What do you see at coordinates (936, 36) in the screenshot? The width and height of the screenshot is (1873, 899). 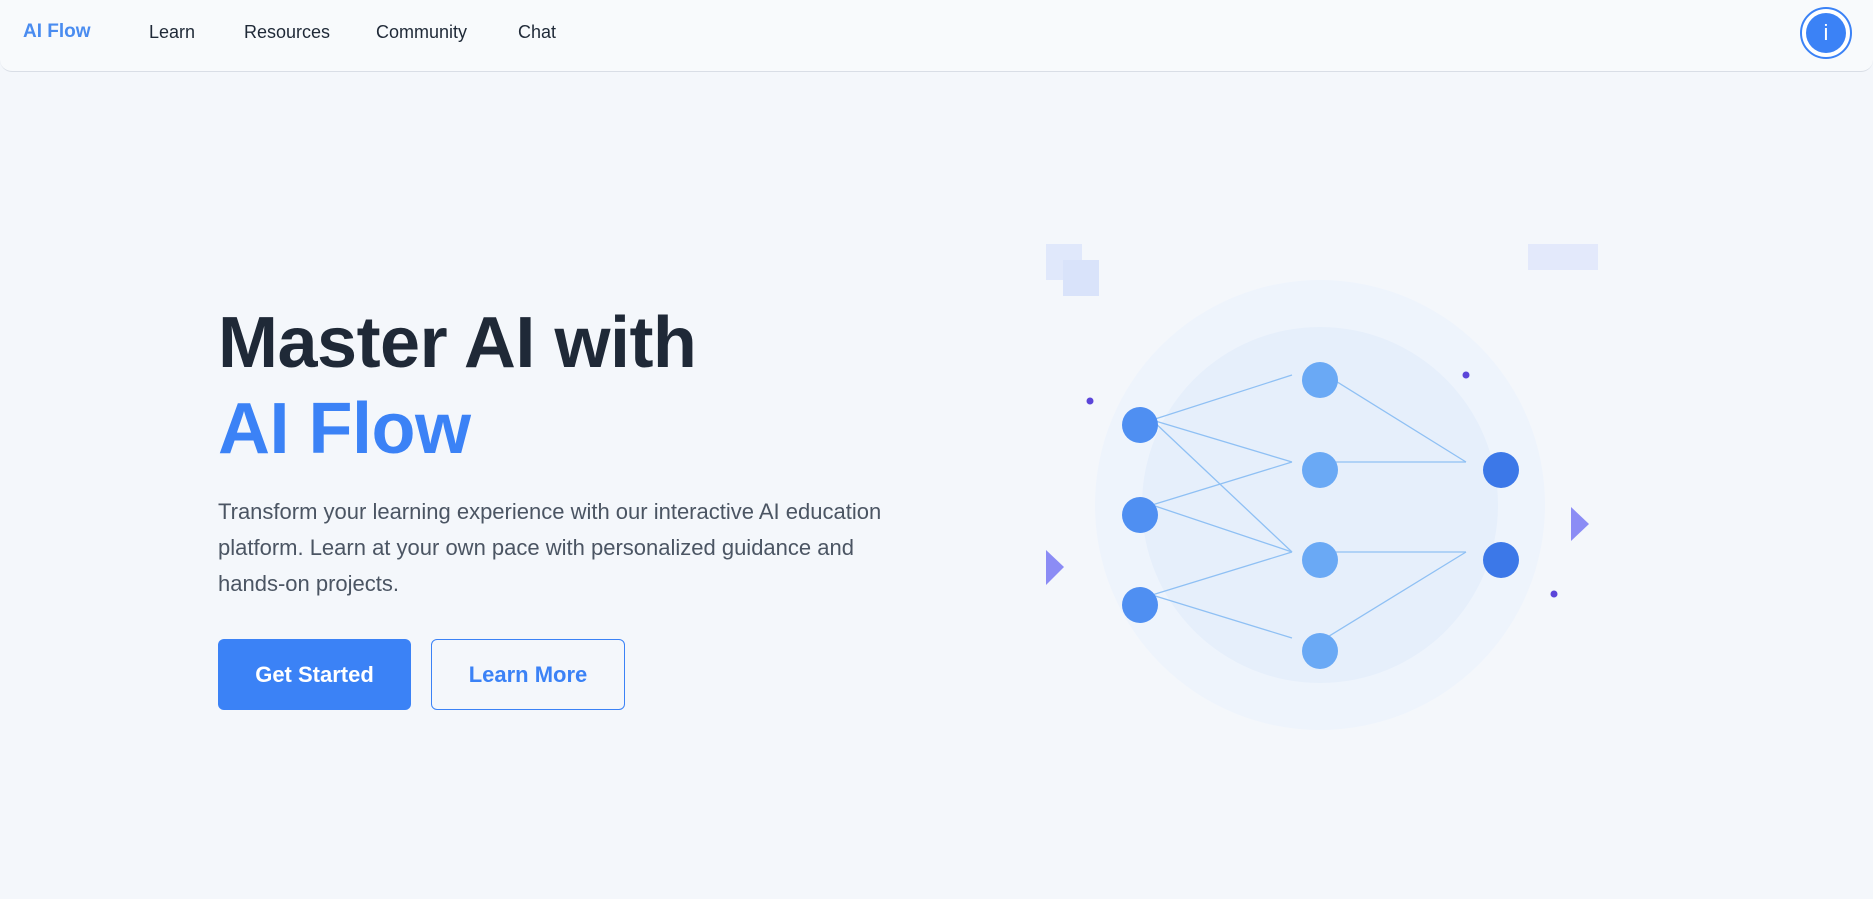 I see `top-navbar: AI Flow Learn Resources Community Chat i` at bounding box center [936, 36].